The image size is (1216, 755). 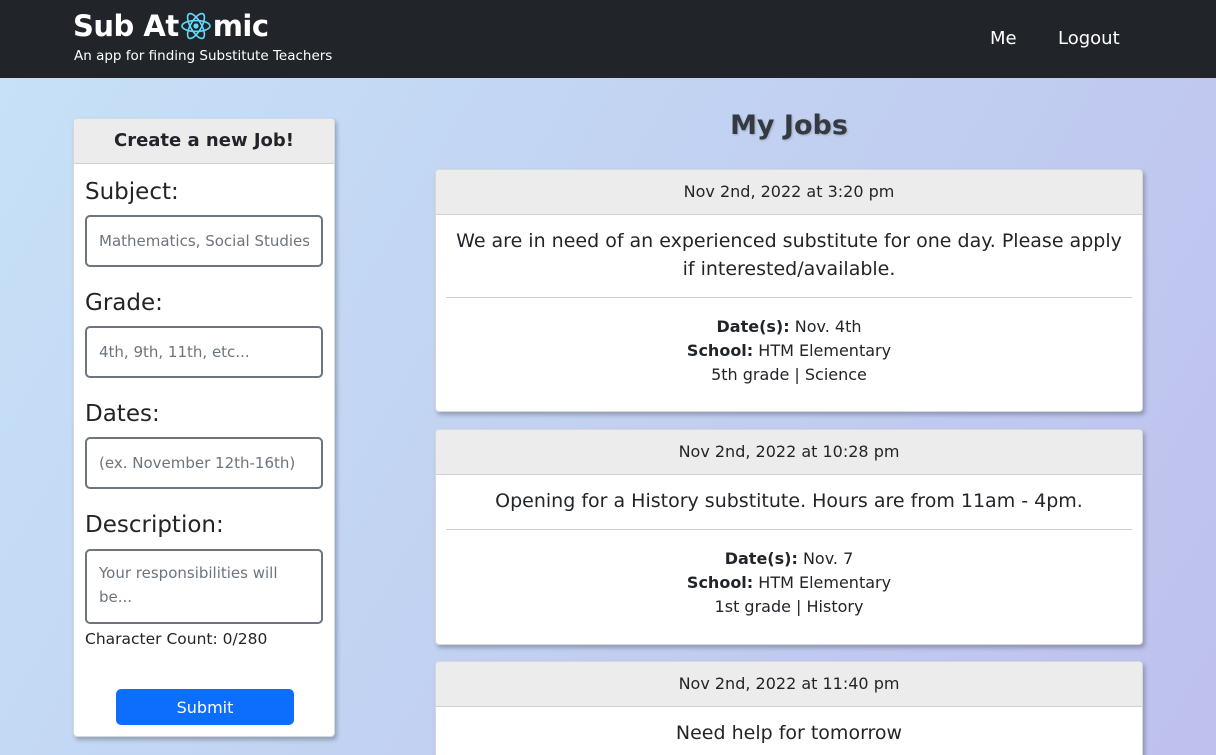 I want to click on dates-label: Dates:, so click(x=122, y=414).